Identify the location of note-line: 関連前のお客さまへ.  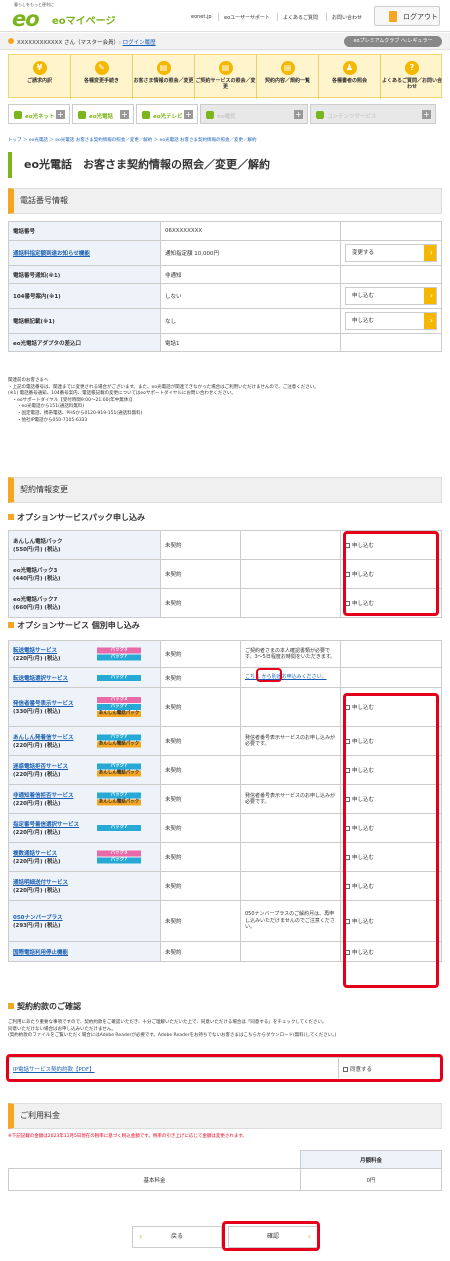
(28, 380).